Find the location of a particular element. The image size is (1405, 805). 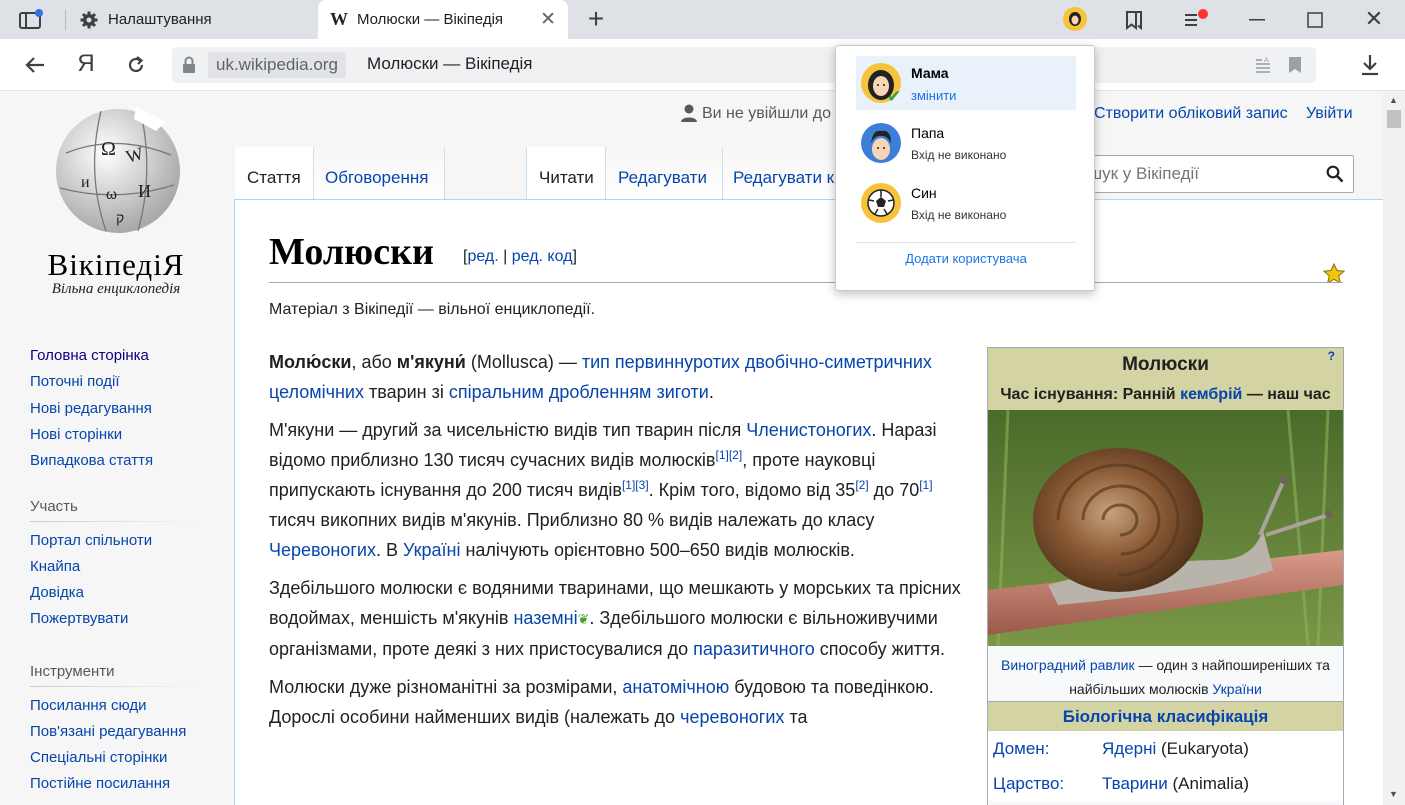

tab-read-label: Читати is located at coordinates (566, 177).